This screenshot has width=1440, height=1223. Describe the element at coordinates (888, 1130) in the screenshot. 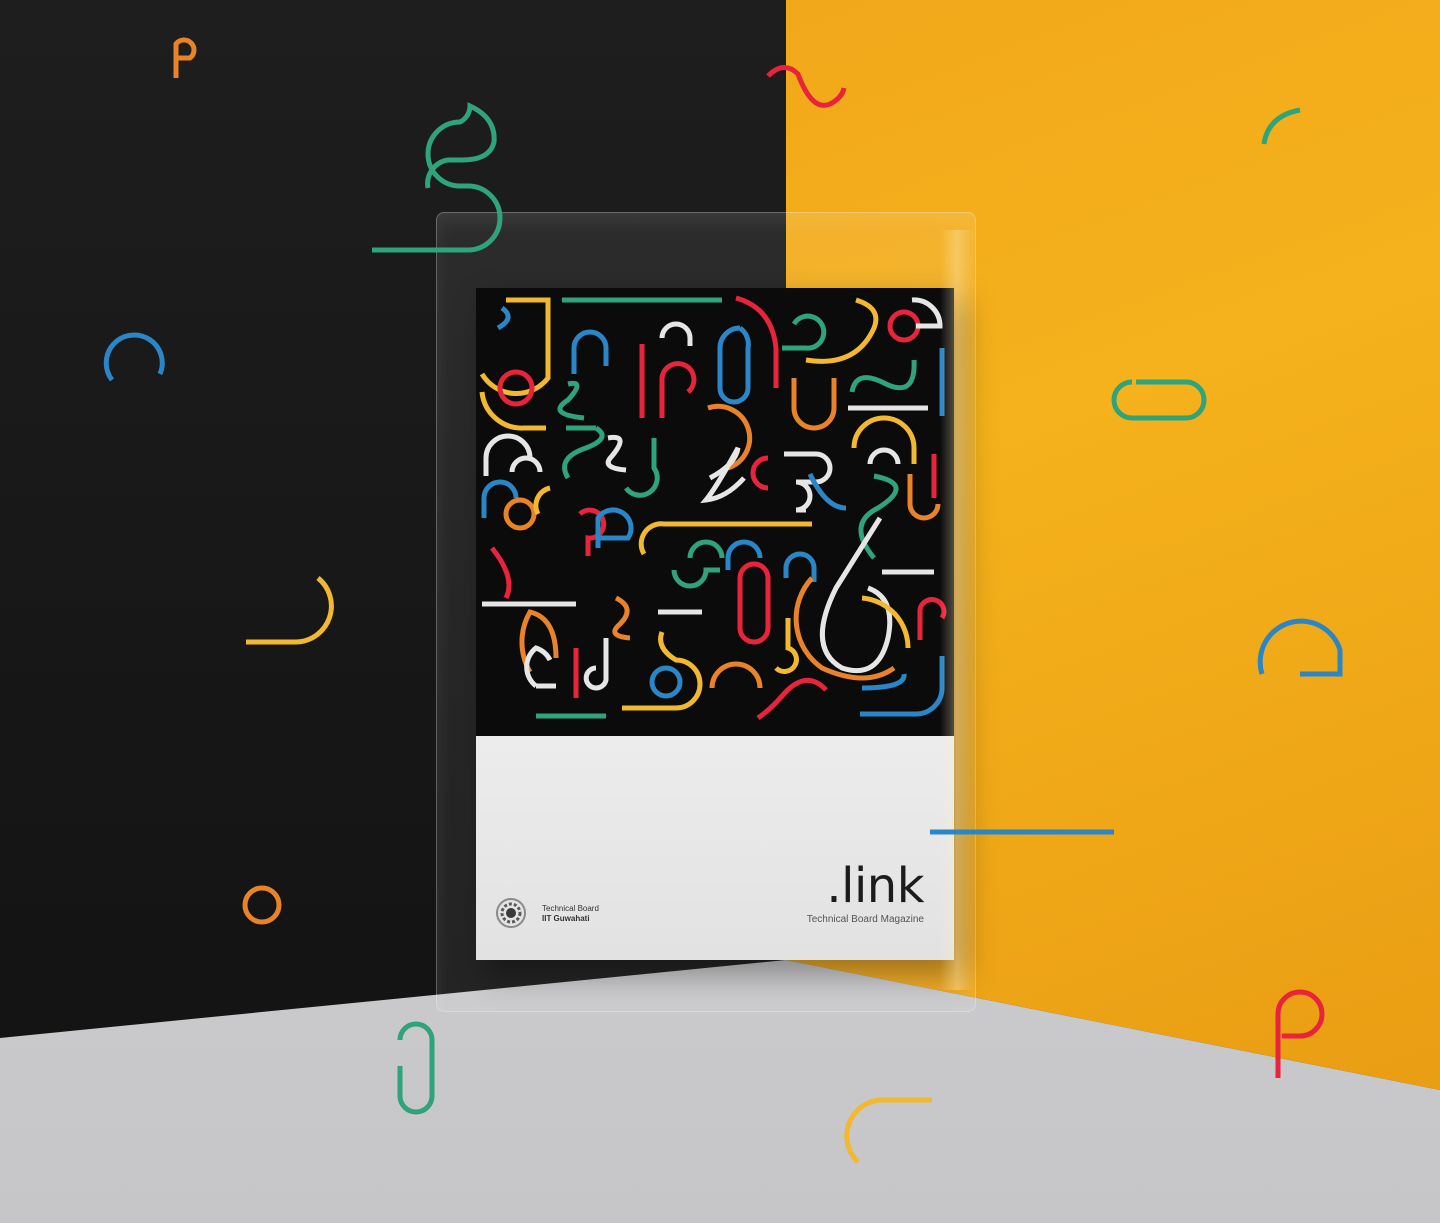

I see `floating-yellow-arc` at that location.